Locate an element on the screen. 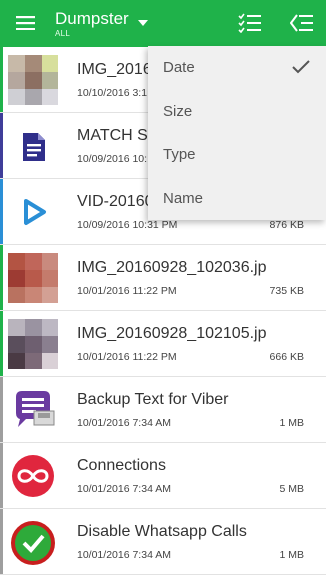 The width and height of the screenshot is (326, 575). file-size: 666 KB is located at coordinates (286, 357).